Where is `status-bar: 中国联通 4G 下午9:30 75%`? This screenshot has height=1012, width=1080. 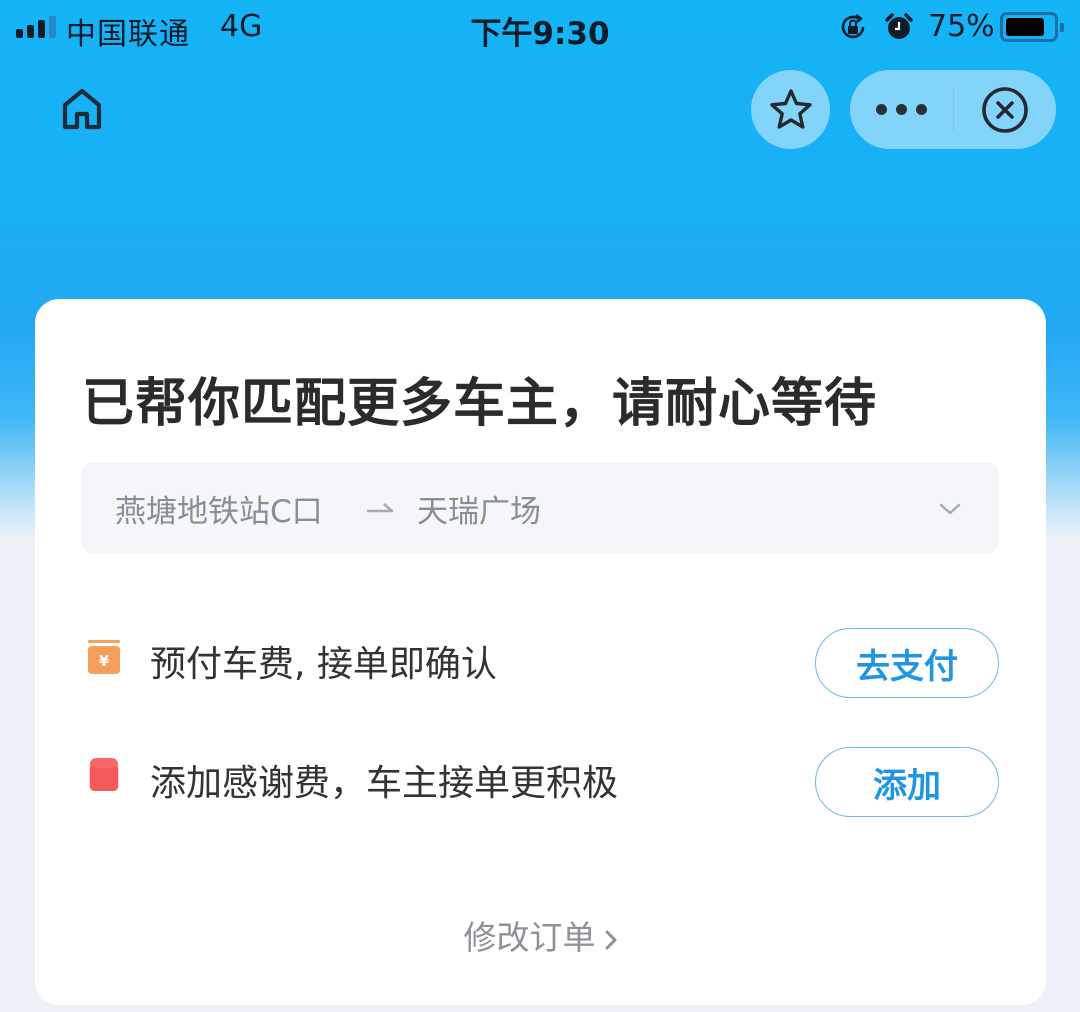 status-bar: 中国联通 4G 下午9:30 75% is located at coordinates (540, 28).